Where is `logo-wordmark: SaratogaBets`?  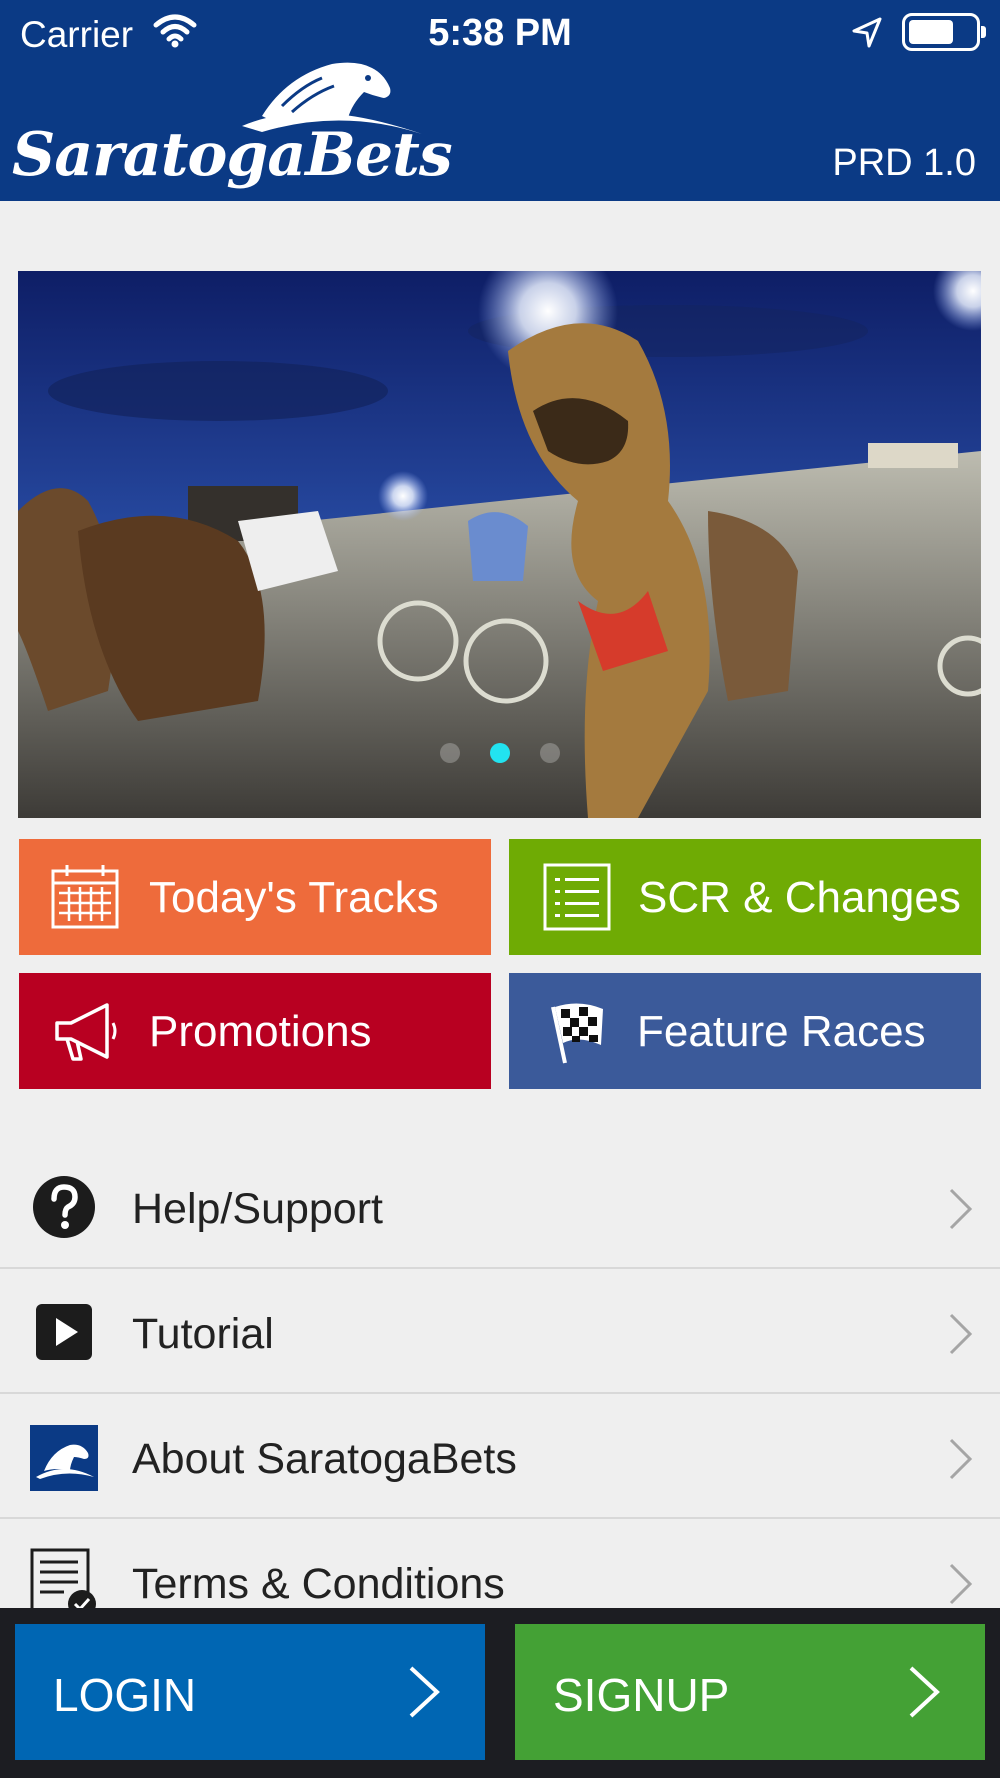
logo-wordmark: SaratogaBets is located at coordinates (232, 155).